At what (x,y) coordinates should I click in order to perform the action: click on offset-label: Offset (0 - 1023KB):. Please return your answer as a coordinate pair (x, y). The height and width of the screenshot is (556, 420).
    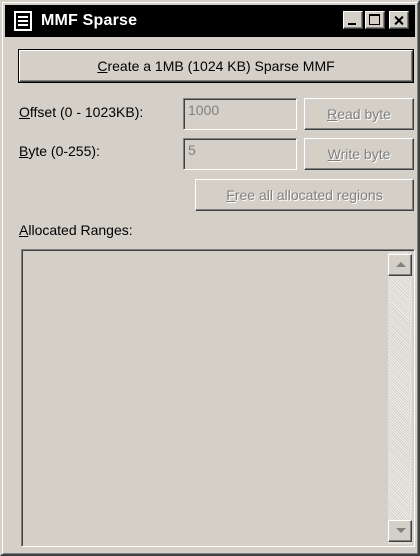
    Looking at the image, I should click on (81, 112).